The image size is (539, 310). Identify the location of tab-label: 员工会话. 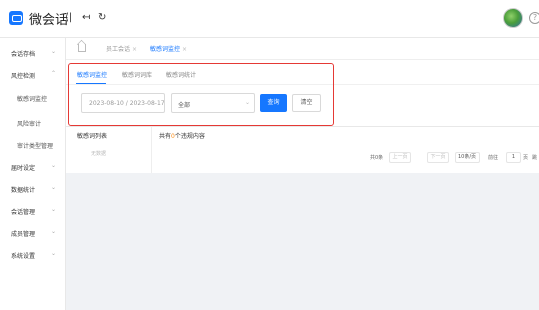
(118, 49).